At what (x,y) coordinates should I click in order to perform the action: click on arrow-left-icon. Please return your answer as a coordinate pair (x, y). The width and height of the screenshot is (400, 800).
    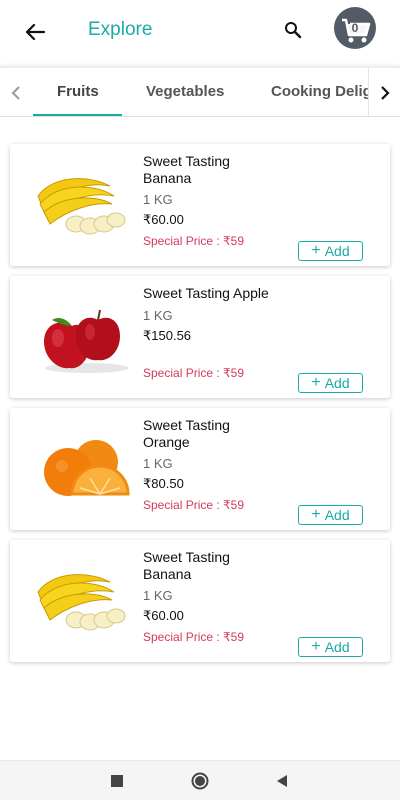
    Looking at the image, I should click on (35, 32).